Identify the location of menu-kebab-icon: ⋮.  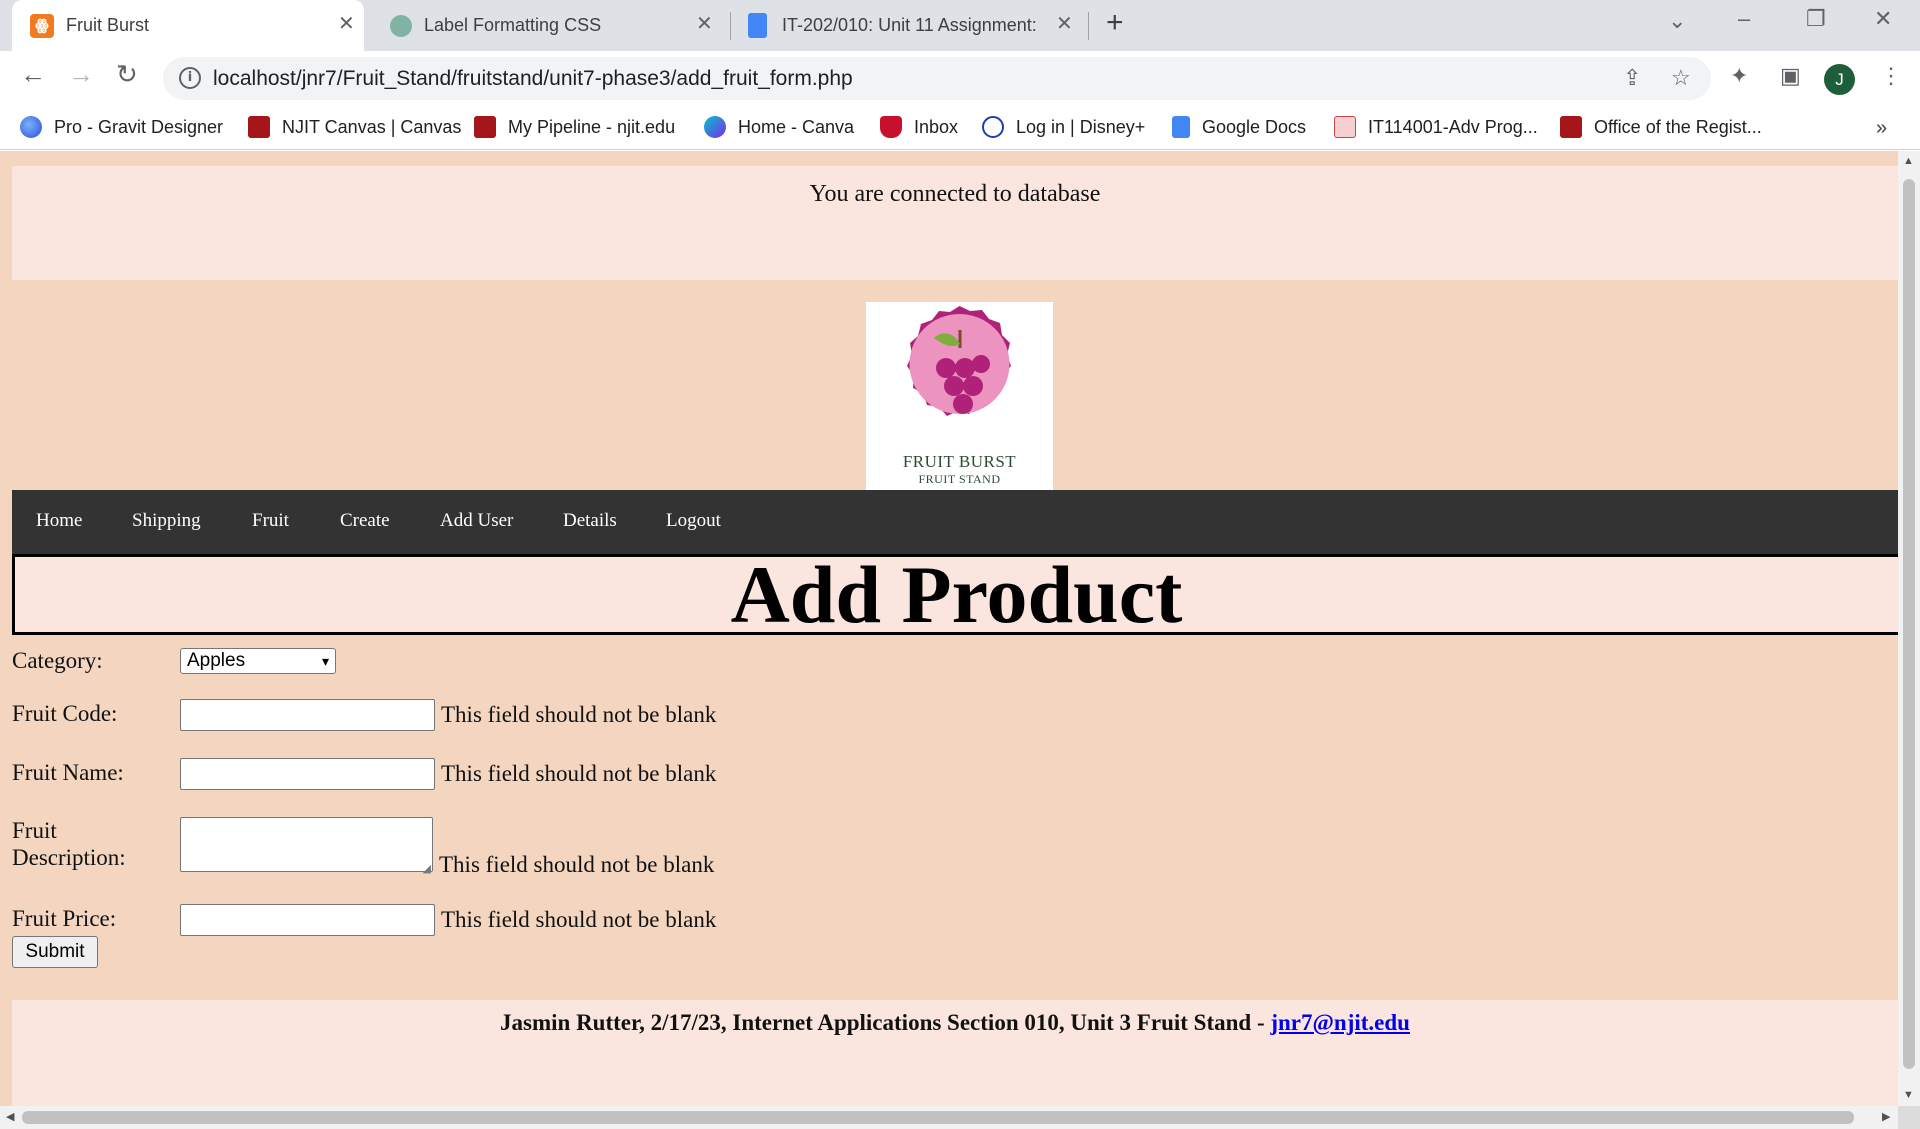
(1891, 76).